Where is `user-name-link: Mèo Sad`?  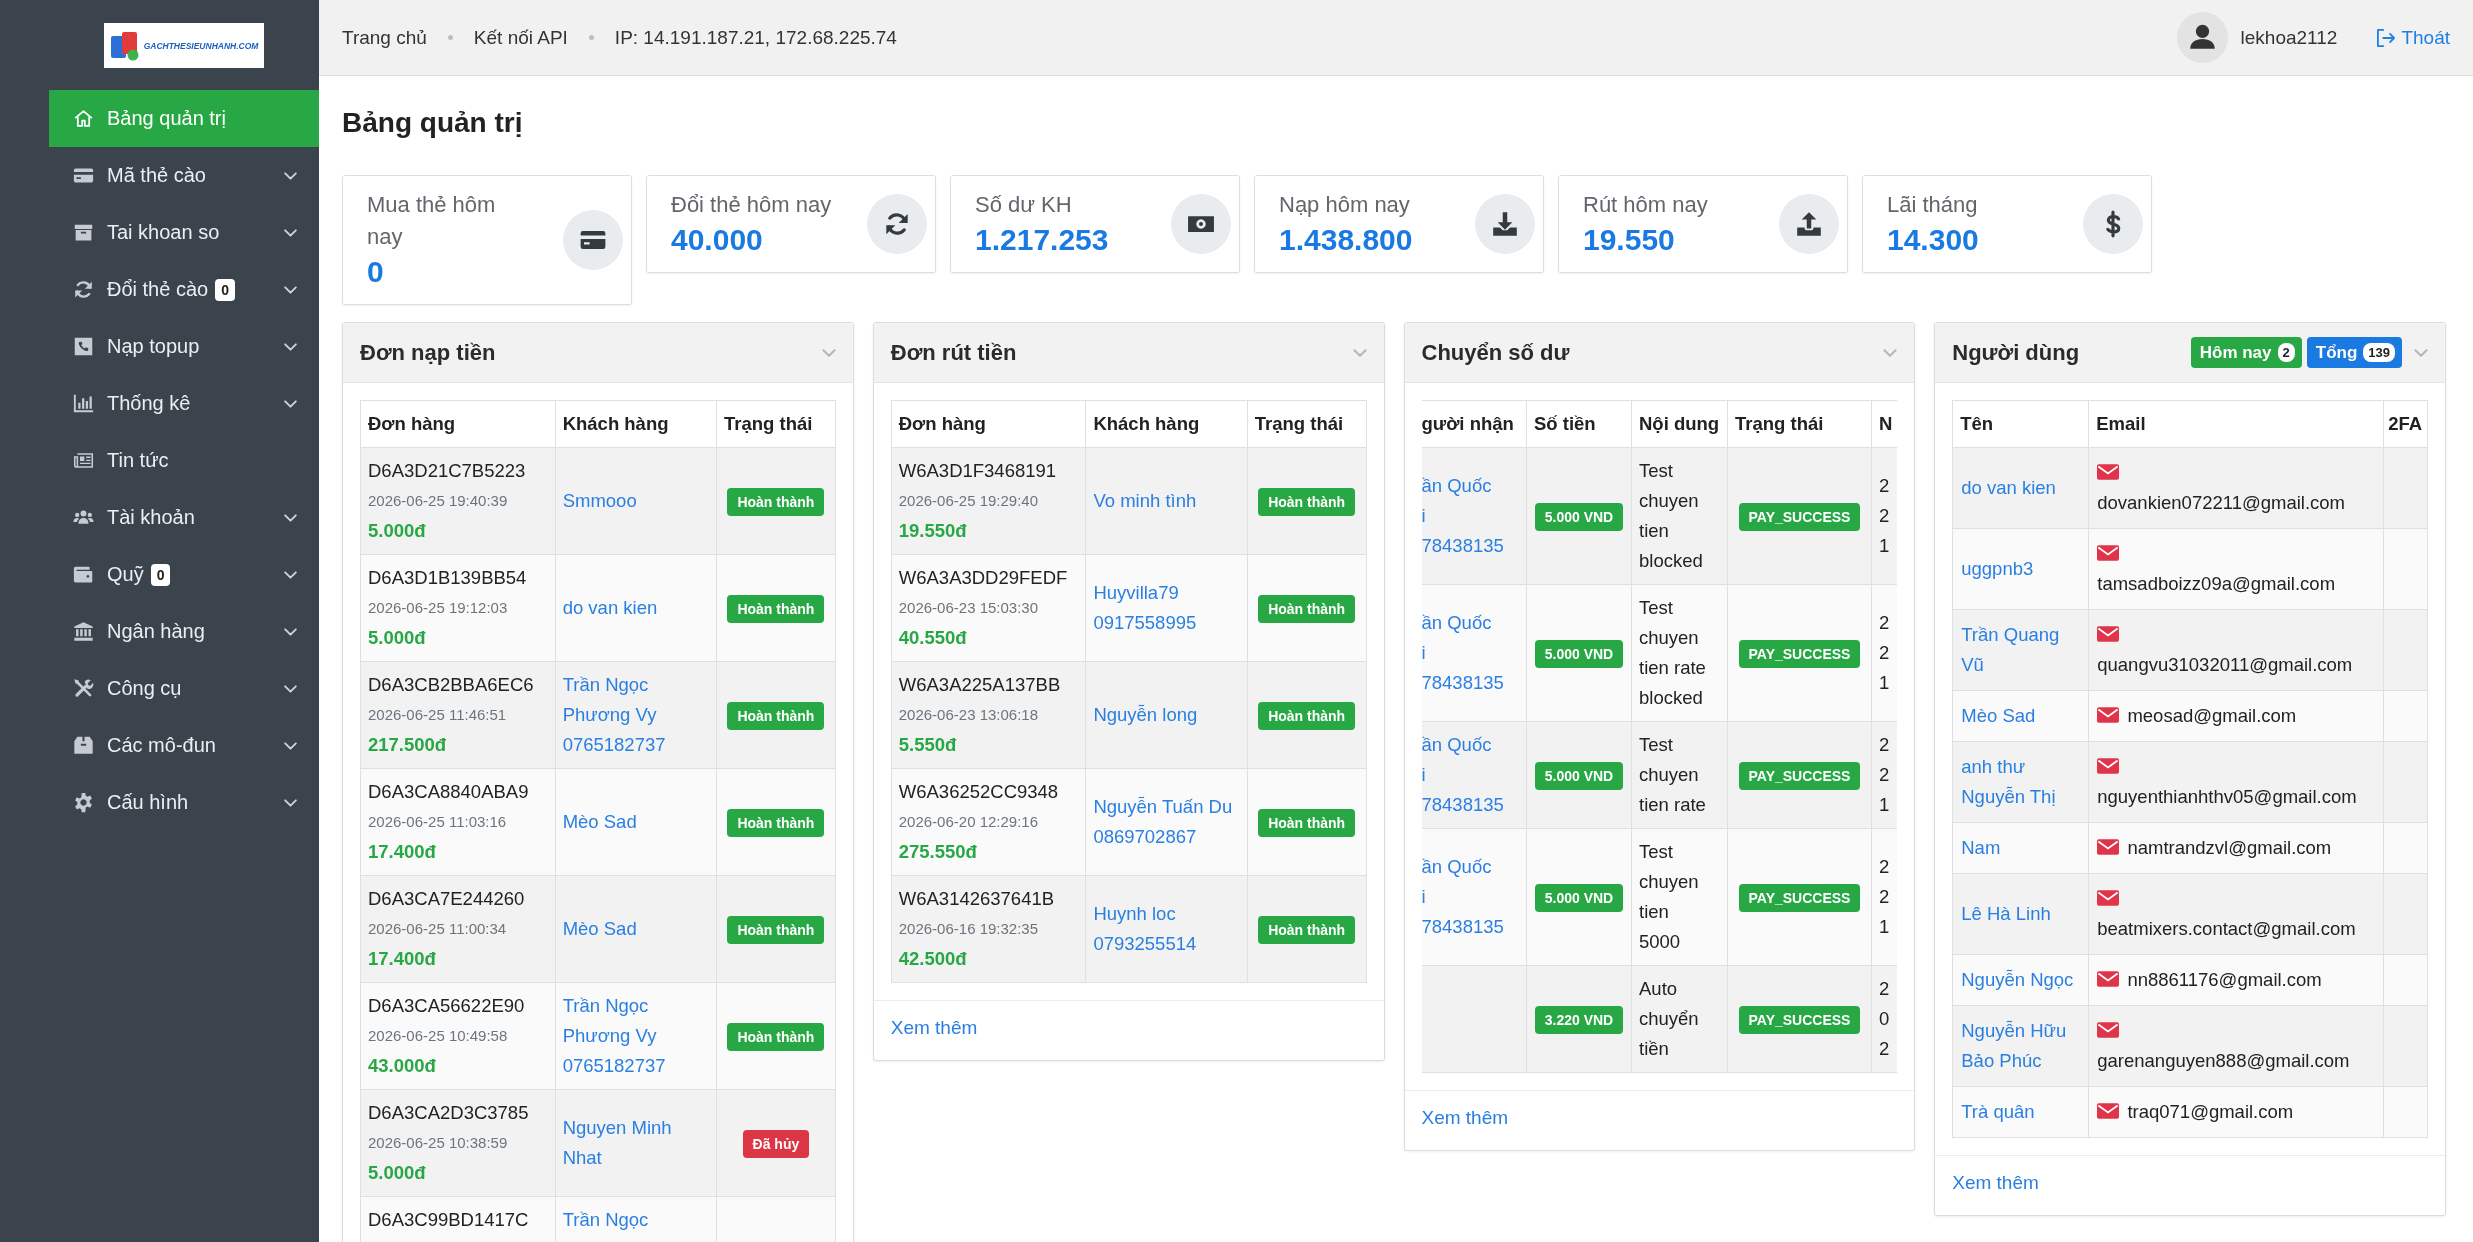
user-name-link: Mèo Sad is located at coordinates (1998, 716).